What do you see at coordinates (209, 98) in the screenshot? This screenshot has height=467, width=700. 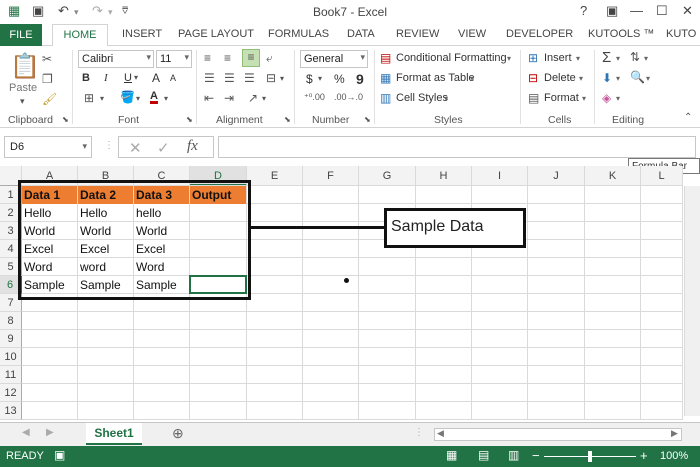 I see `decrease-indent-icon: ⇤` at bounding box center [209, 98].